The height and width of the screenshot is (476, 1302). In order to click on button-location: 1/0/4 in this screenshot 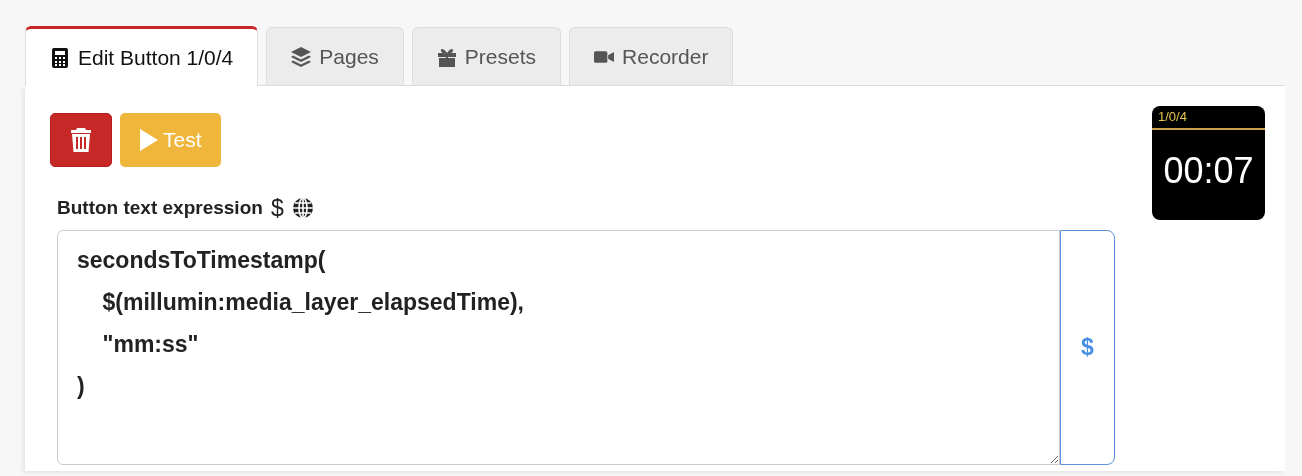, I will do `click(1208, 118)`.